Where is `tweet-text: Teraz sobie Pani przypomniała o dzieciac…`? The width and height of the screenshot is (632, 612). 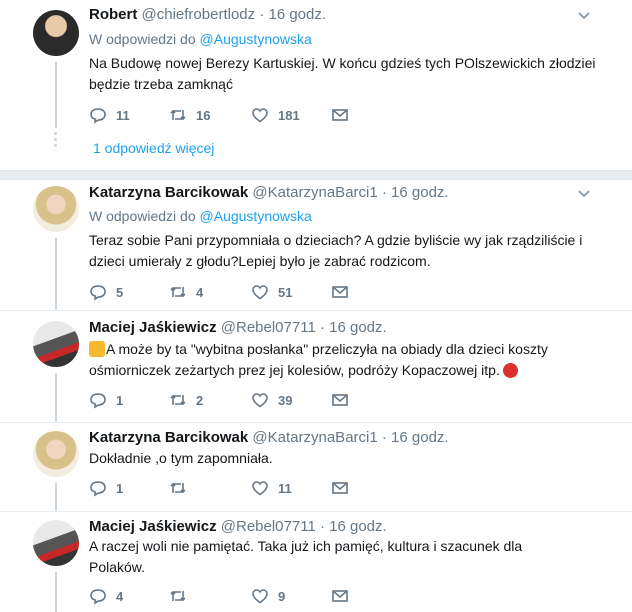
tweet-text: Teraz sobie Pani przypomniała o dzieciac… is located at coordinates (344, 251).